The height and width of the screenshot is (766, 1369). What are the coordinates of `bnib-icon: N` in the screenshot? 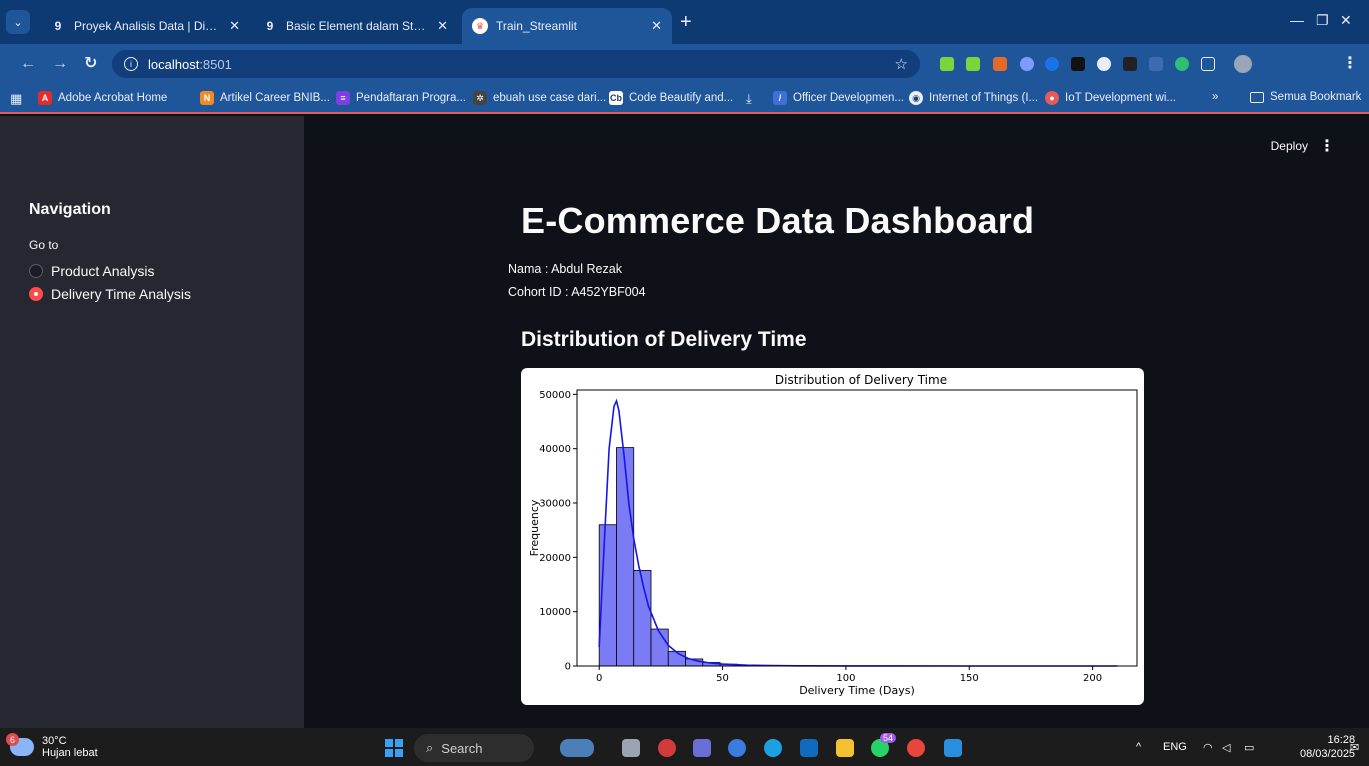 It's located at (207, 98).